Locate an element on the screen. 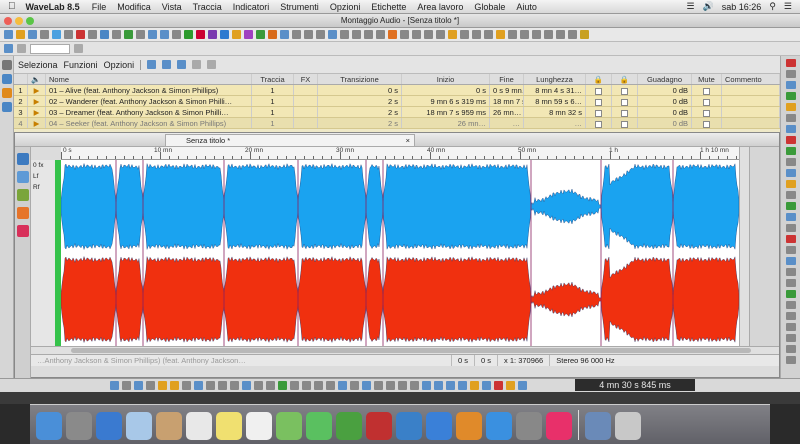  wifi-icon: ☰ is located at coordinates (690, 6).